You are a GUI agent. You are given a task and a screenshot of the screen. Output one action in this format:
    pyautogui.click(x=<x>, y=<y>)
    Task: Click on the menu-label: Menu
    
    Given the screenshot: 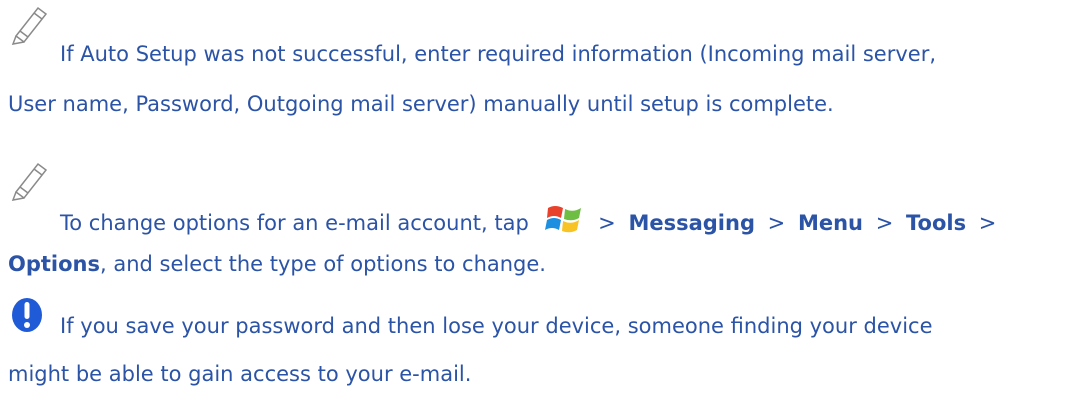 What is the action you would take?
    pyautogui.click(x=830, y=223)
    